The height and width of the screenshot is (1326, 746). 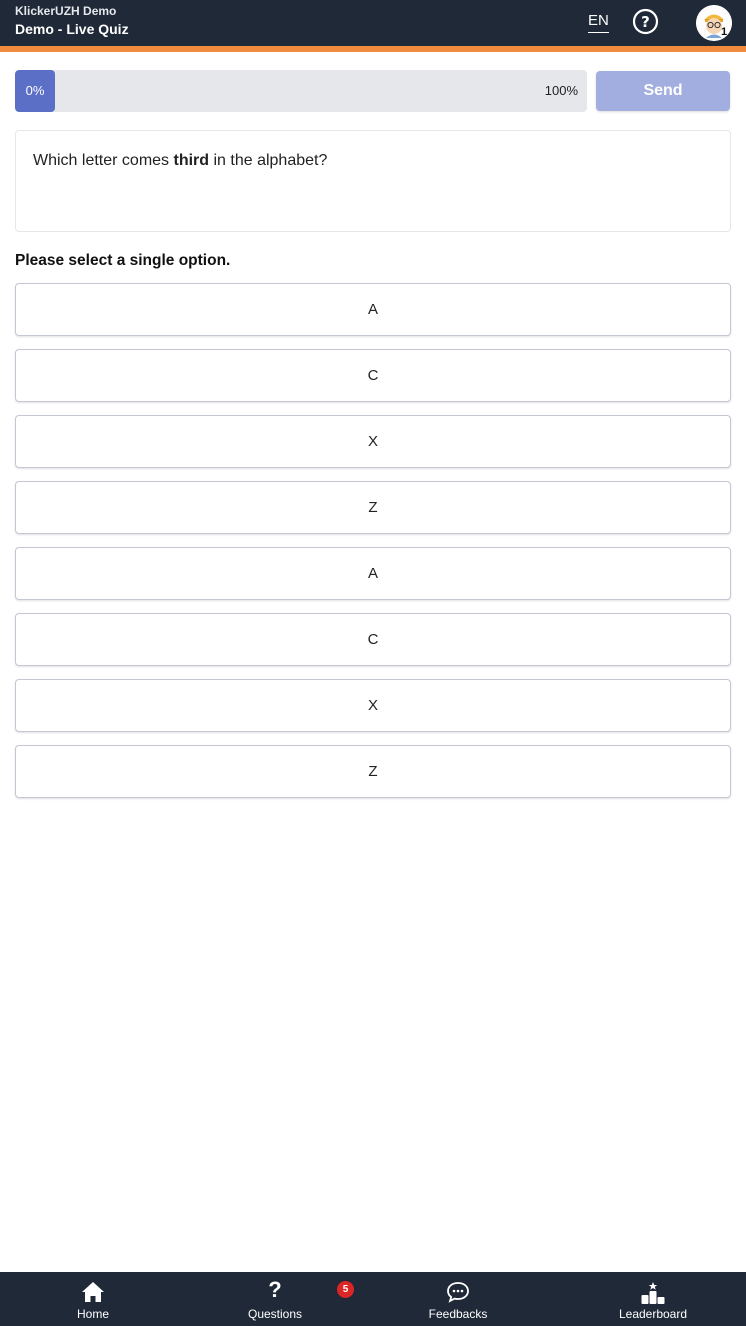 What do you see at coordinates (561, 90) in the screenshot?
I see `progress-end-label: 100%` at bounding box center [561, 90].